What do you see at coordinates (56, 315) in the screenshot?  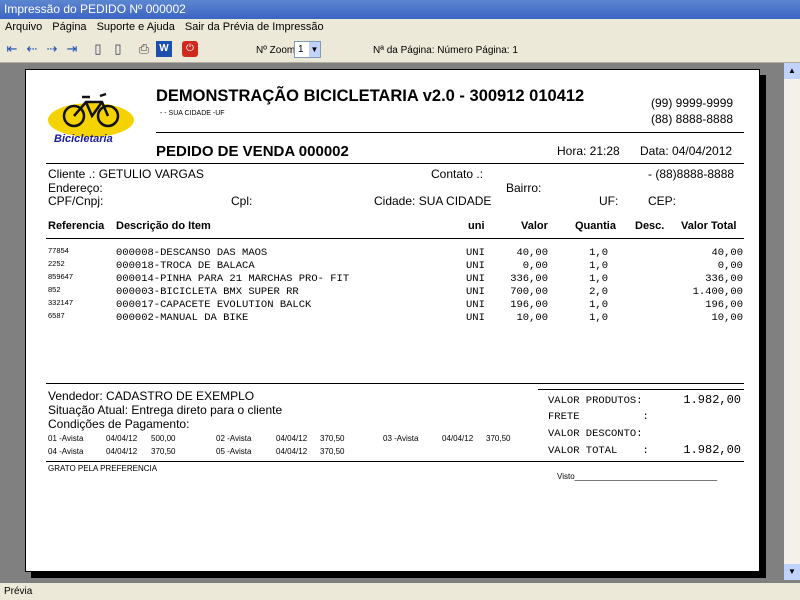 I see `item-ref: 6587` at bounding box center [56, 315].